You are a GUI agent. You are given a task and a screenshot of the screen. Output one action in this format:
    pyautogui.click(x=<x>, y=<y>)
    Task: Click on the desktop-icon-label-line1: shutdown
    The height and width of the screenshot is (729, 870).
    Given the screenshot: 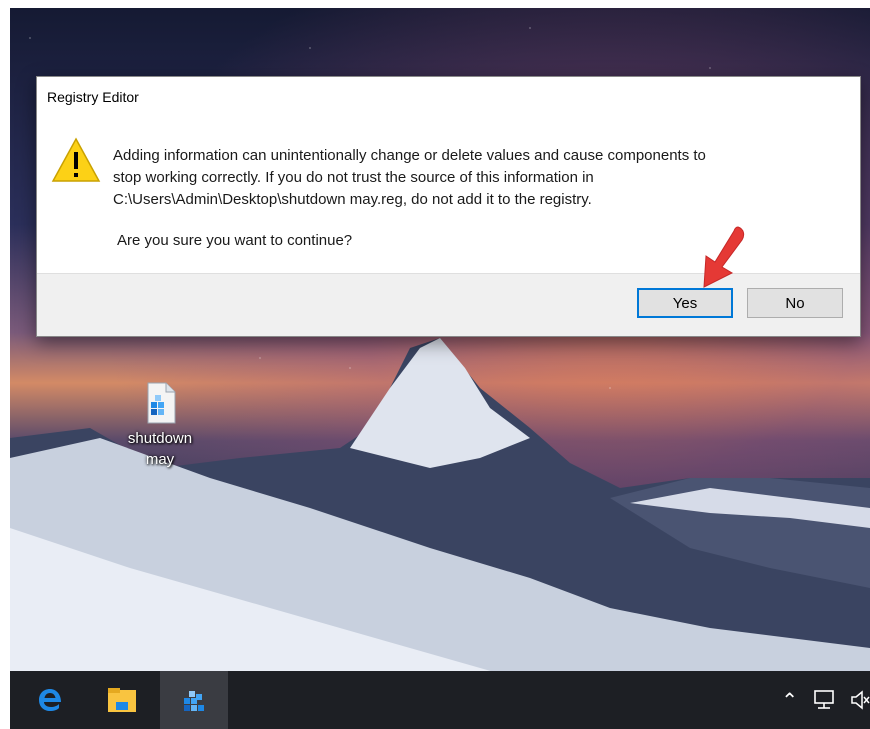 What is the action you would take?
    pyautogui.click(x=160, y=438)
    